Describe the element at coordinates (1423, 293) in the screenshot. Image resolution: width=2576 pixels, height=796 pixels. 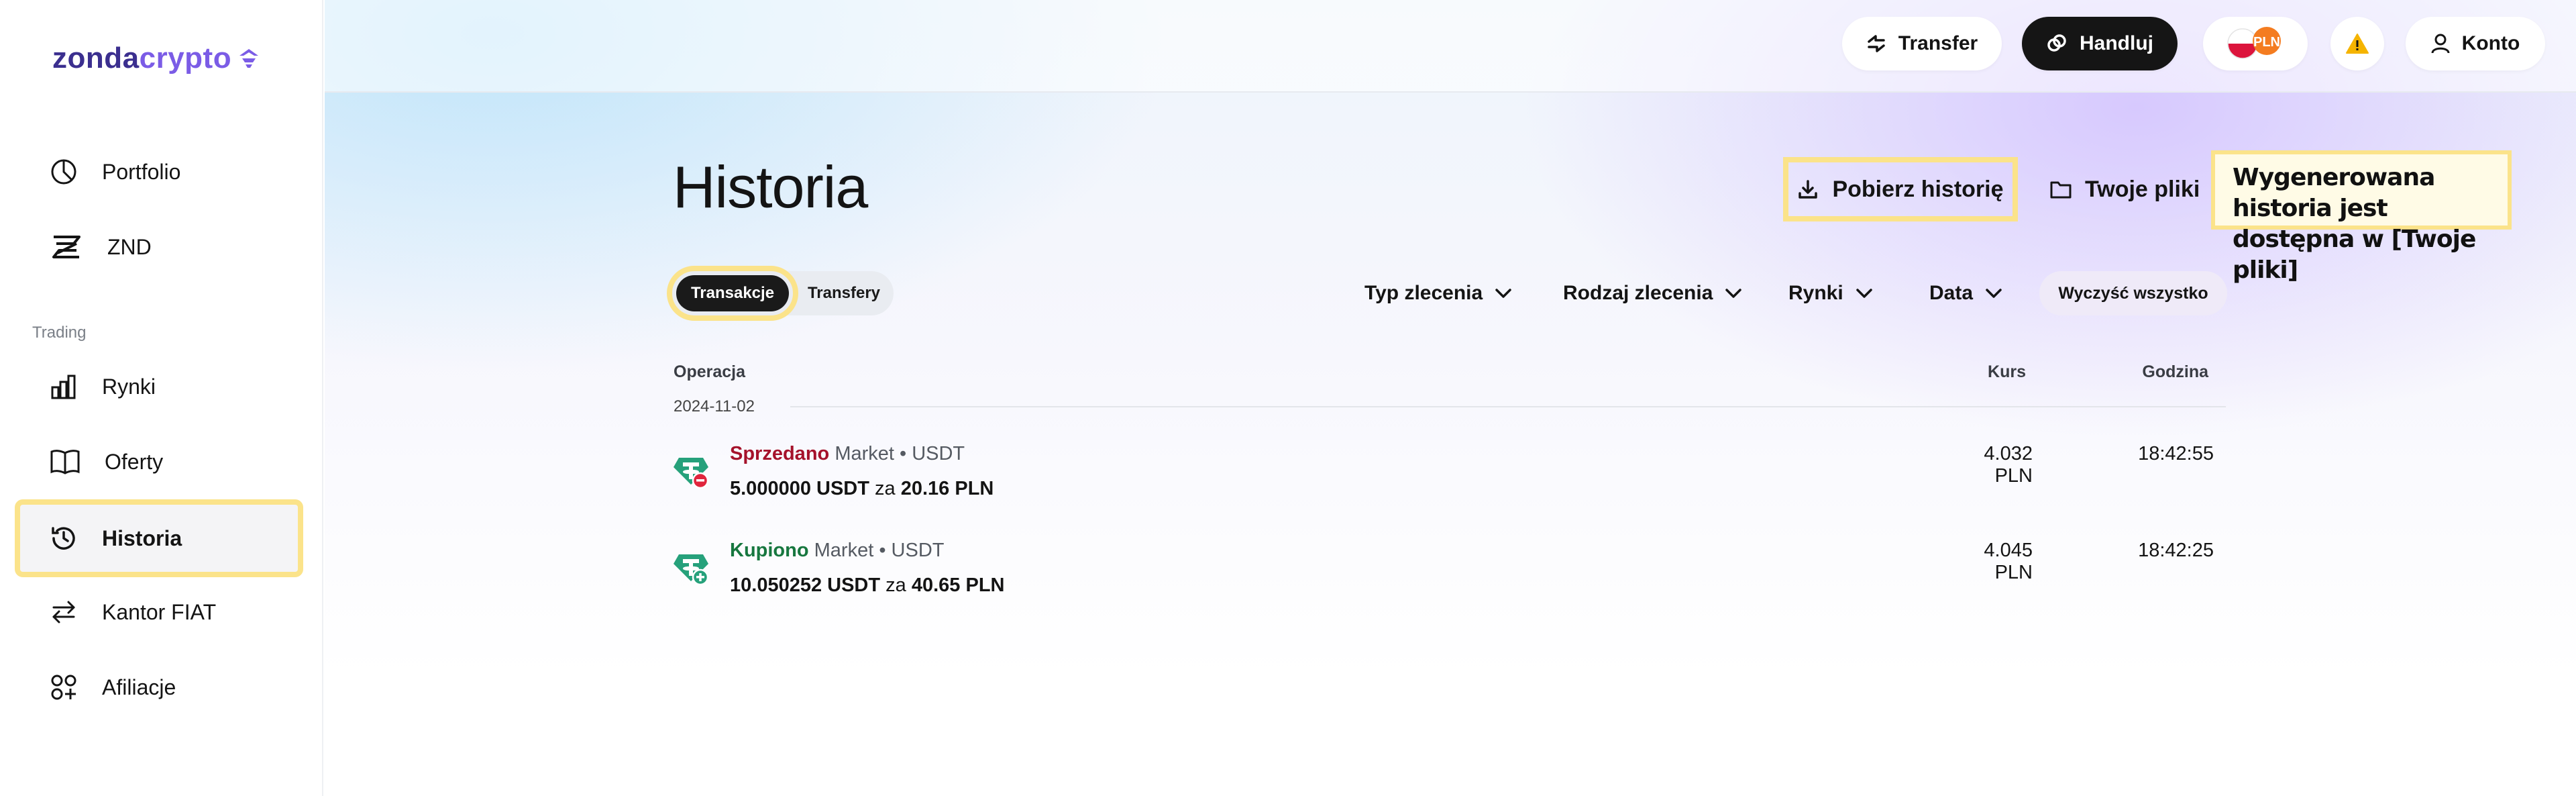
I see `filter-order-type-label: Typ zlecenia` at that location.